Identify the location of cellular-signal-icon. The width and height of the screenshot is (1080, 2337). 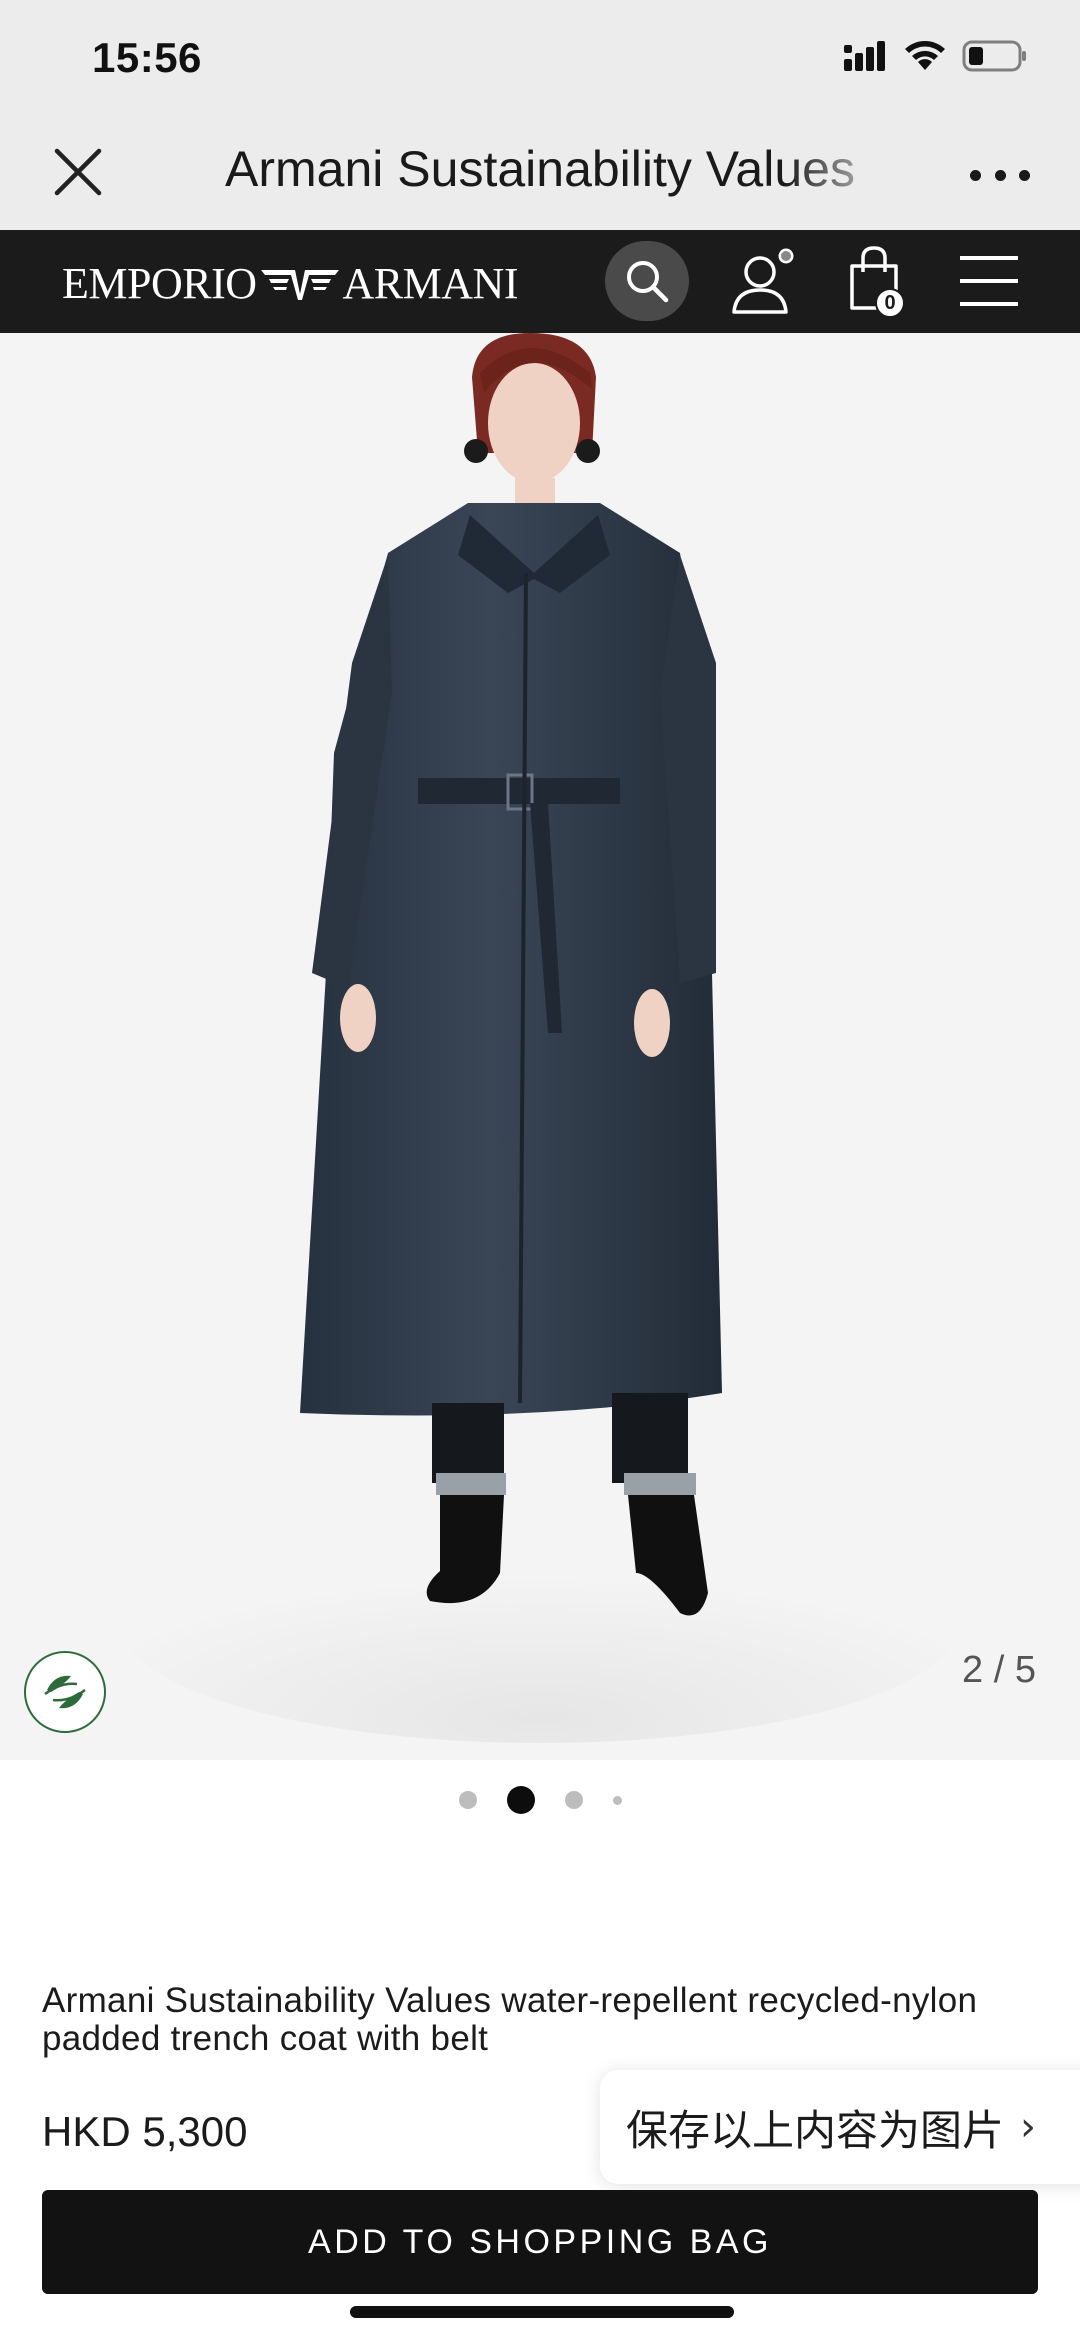
(864, 56).